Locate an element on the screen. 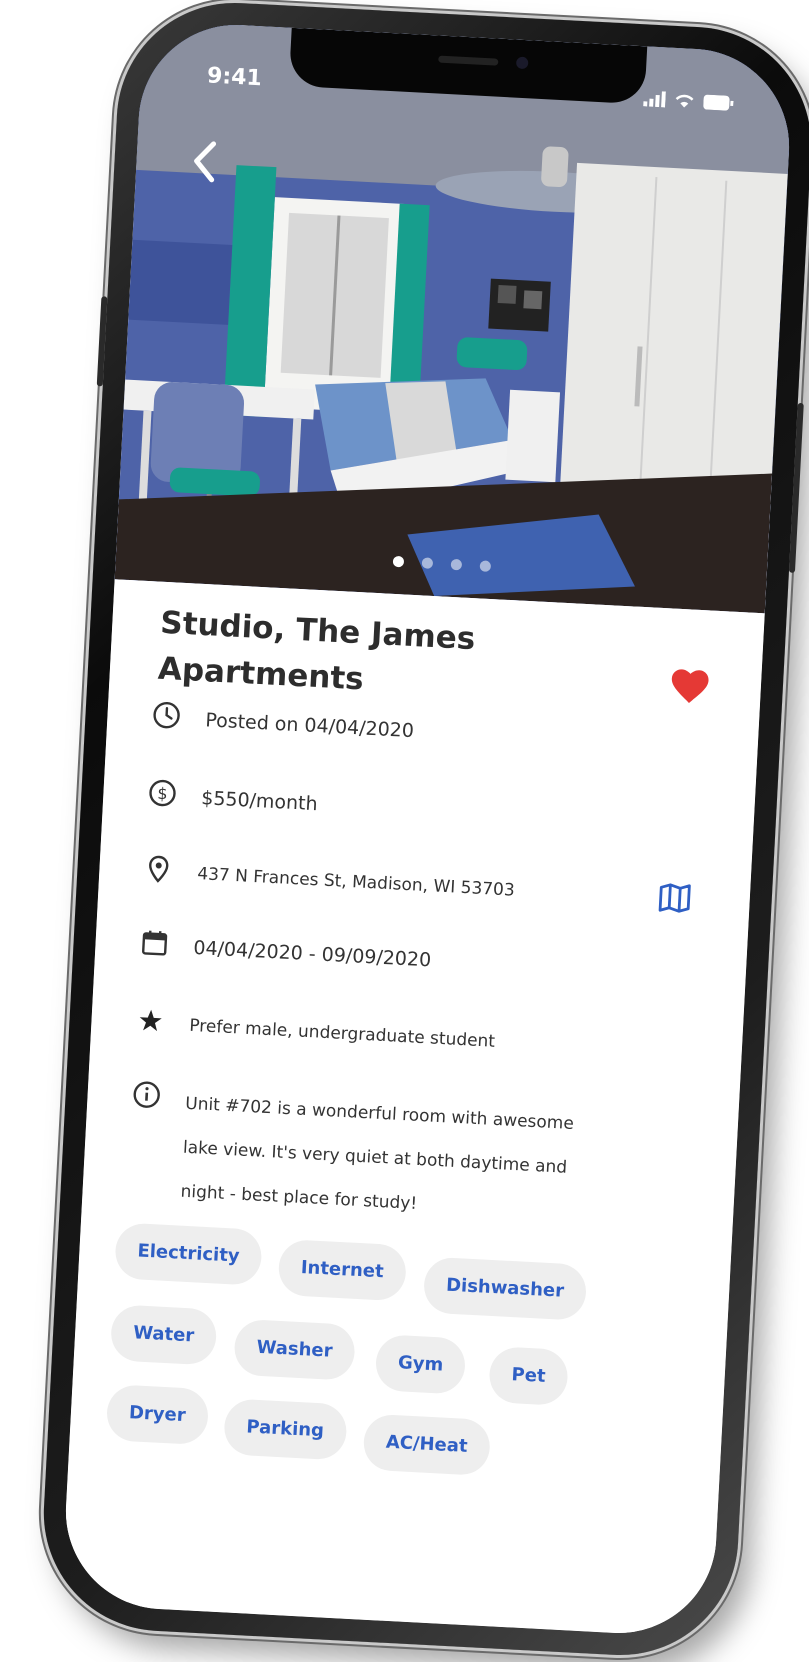  amenity-tag-electricity: Electricity is located at coordinates (188, 1254).